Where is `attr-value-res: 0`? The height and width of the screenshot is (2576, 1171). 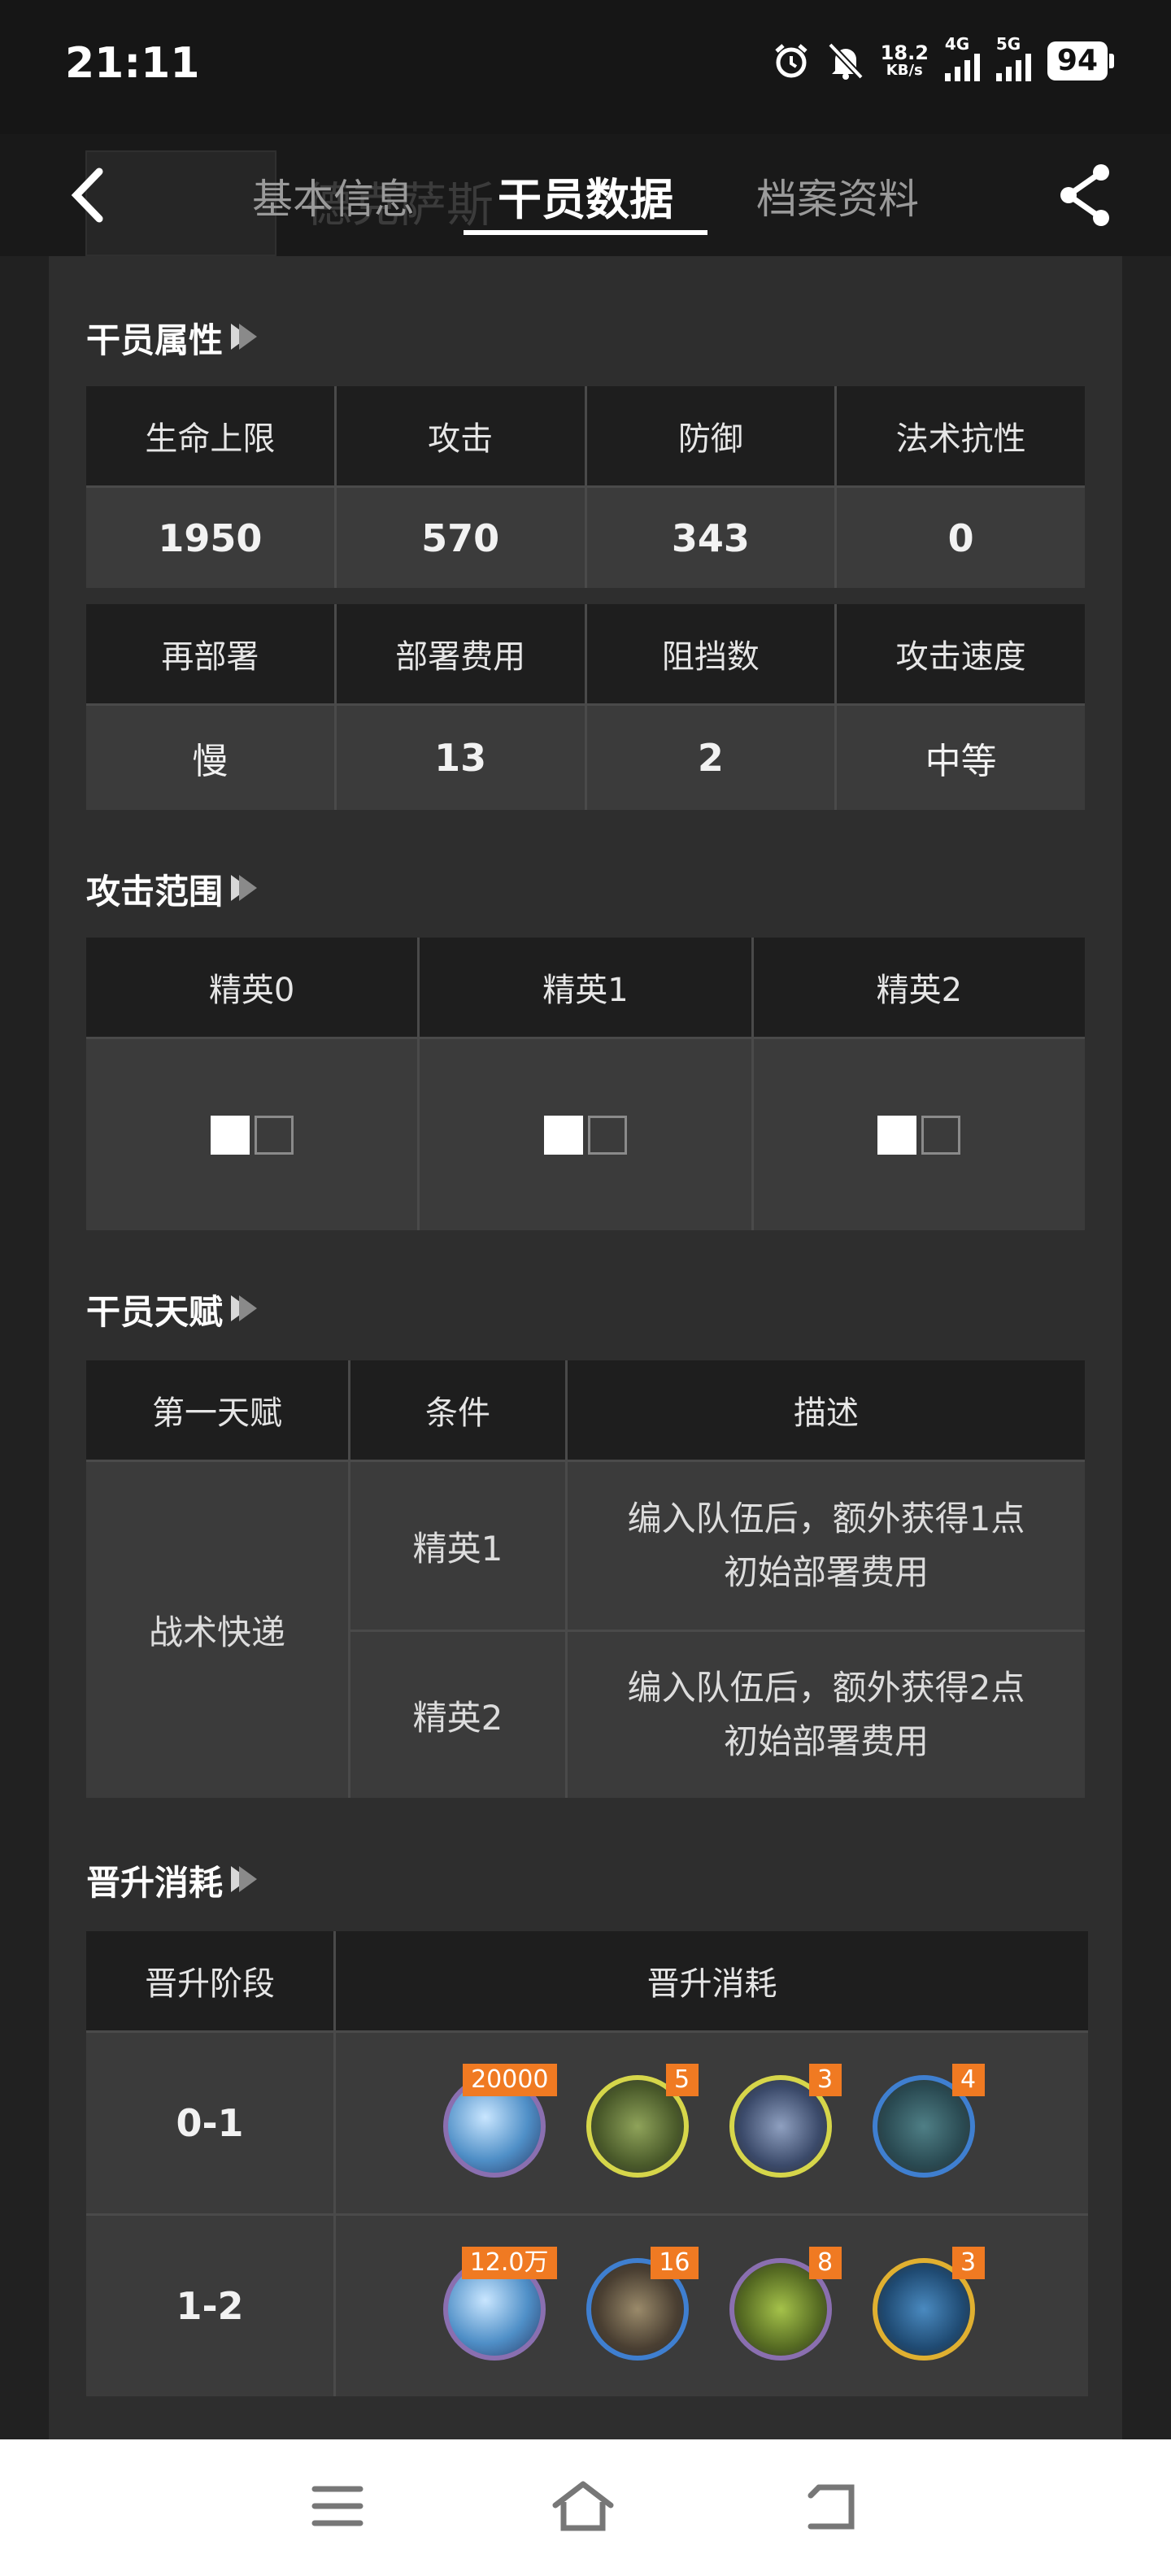 attr-value-res: 0 is located at coordinates (961, 538).